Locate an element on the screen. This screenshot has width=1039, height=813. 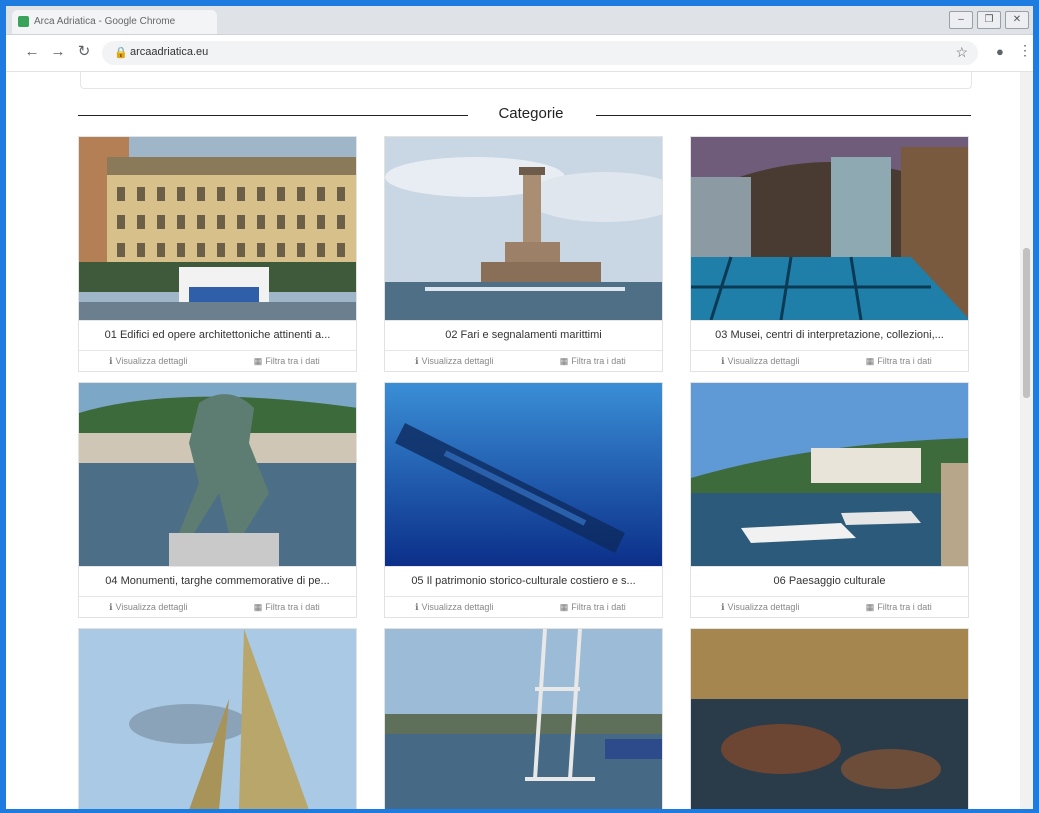
title-bar: Arca Adriatica - Google Chrome – ❐ ✕ is located at coordinates (519, 20).